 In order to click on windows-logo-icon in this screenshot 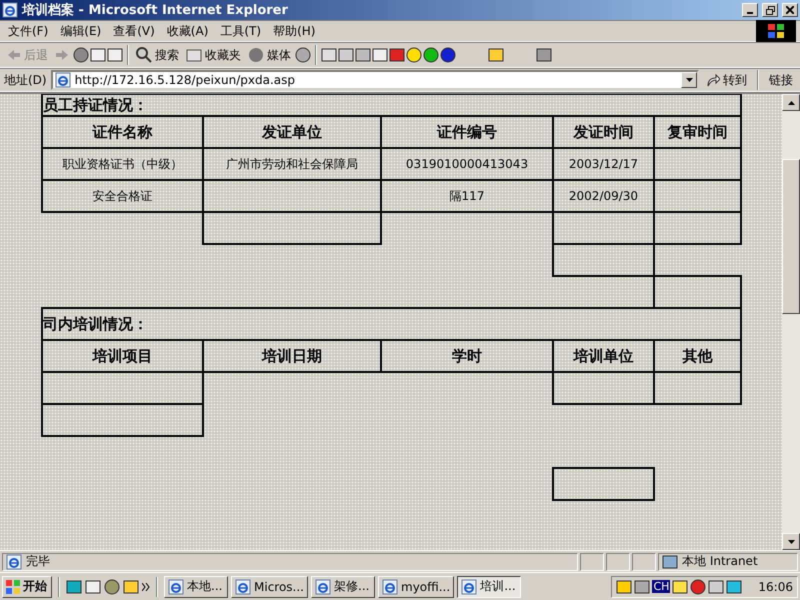, I will do `click(13, 587)`.